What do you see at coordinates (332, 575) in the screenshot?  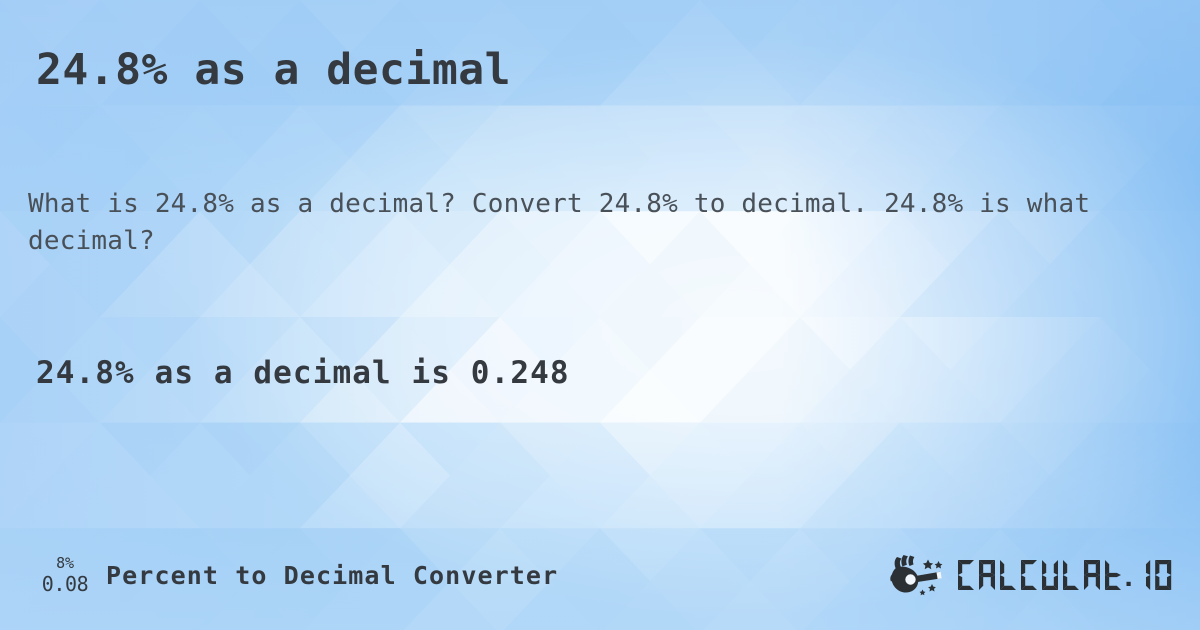 I see `footer-title: Percent to Decimal Converter` at bounding box center [332, 575].